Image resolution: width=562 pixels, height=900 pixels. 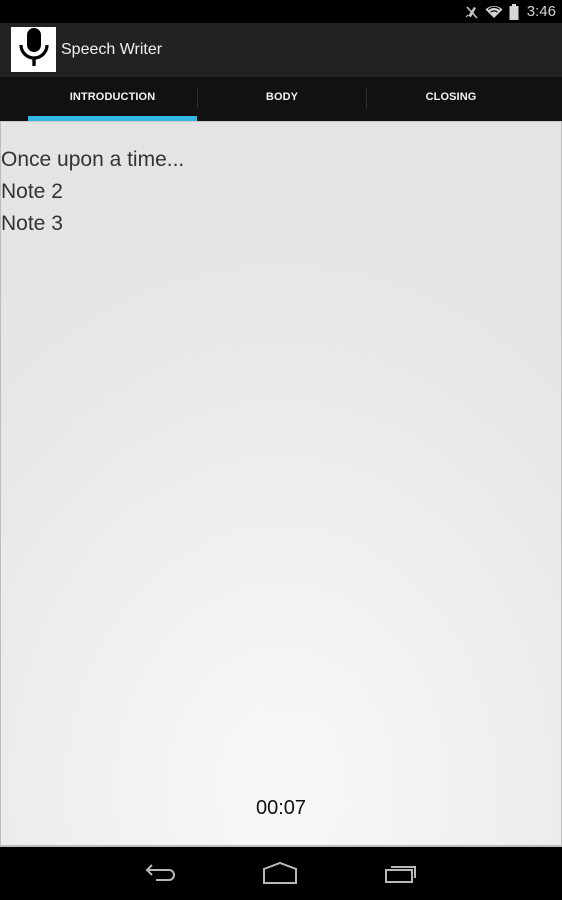 I want to click on home-icon, so click(x=280, y=875).